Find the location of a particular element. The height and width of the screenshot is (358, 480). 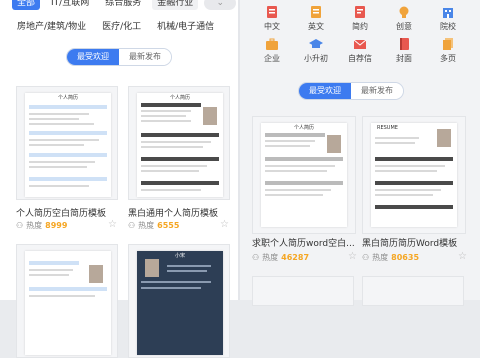

chip-finance: 金融行业 is located at coordinates (175, 5).